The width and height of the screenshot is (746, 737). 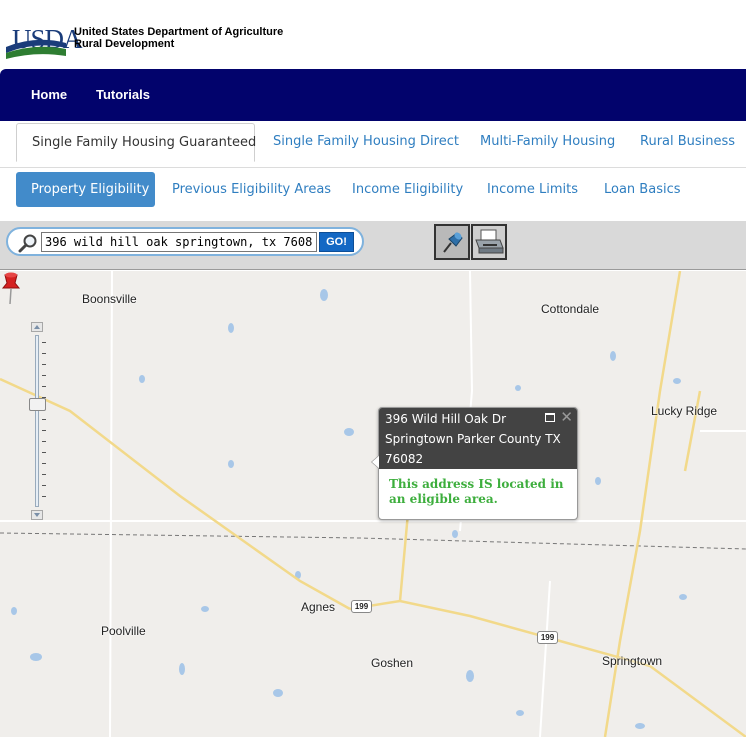 What do you see at coordinates (123, 631) in the screenshot?
I see `place-poolville: Poolville` at bounding box center [123, 631].